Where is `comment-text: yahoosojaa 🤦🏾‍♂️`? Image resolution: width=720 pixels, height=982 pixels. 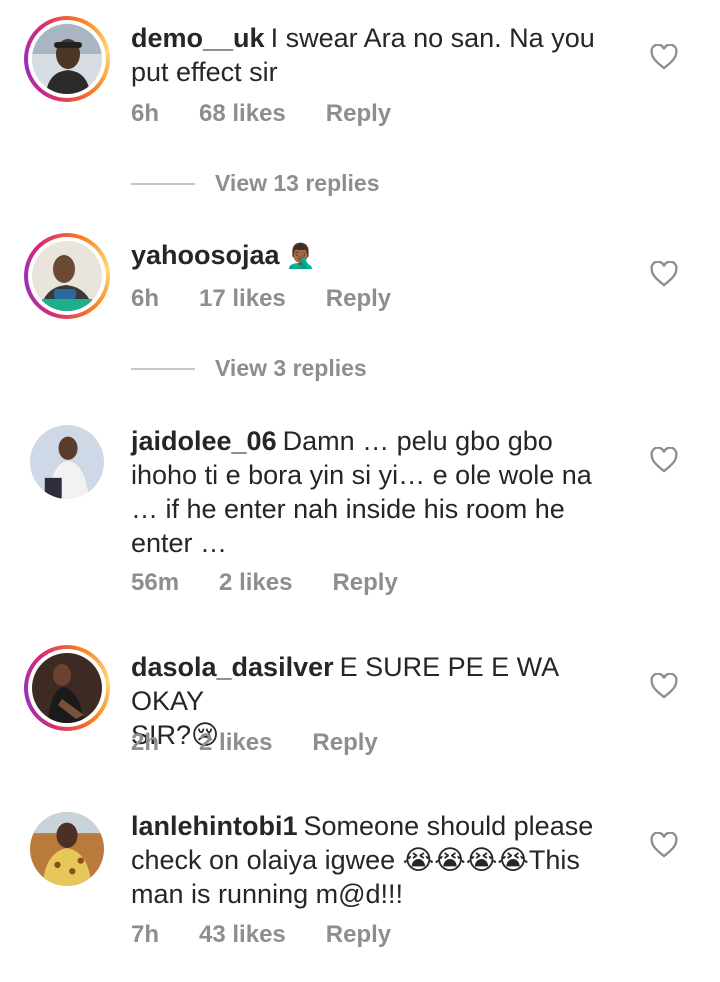
comment-text: yahoosojaa 🤦🏾‍♂️ is located at coordinates (381, 255).